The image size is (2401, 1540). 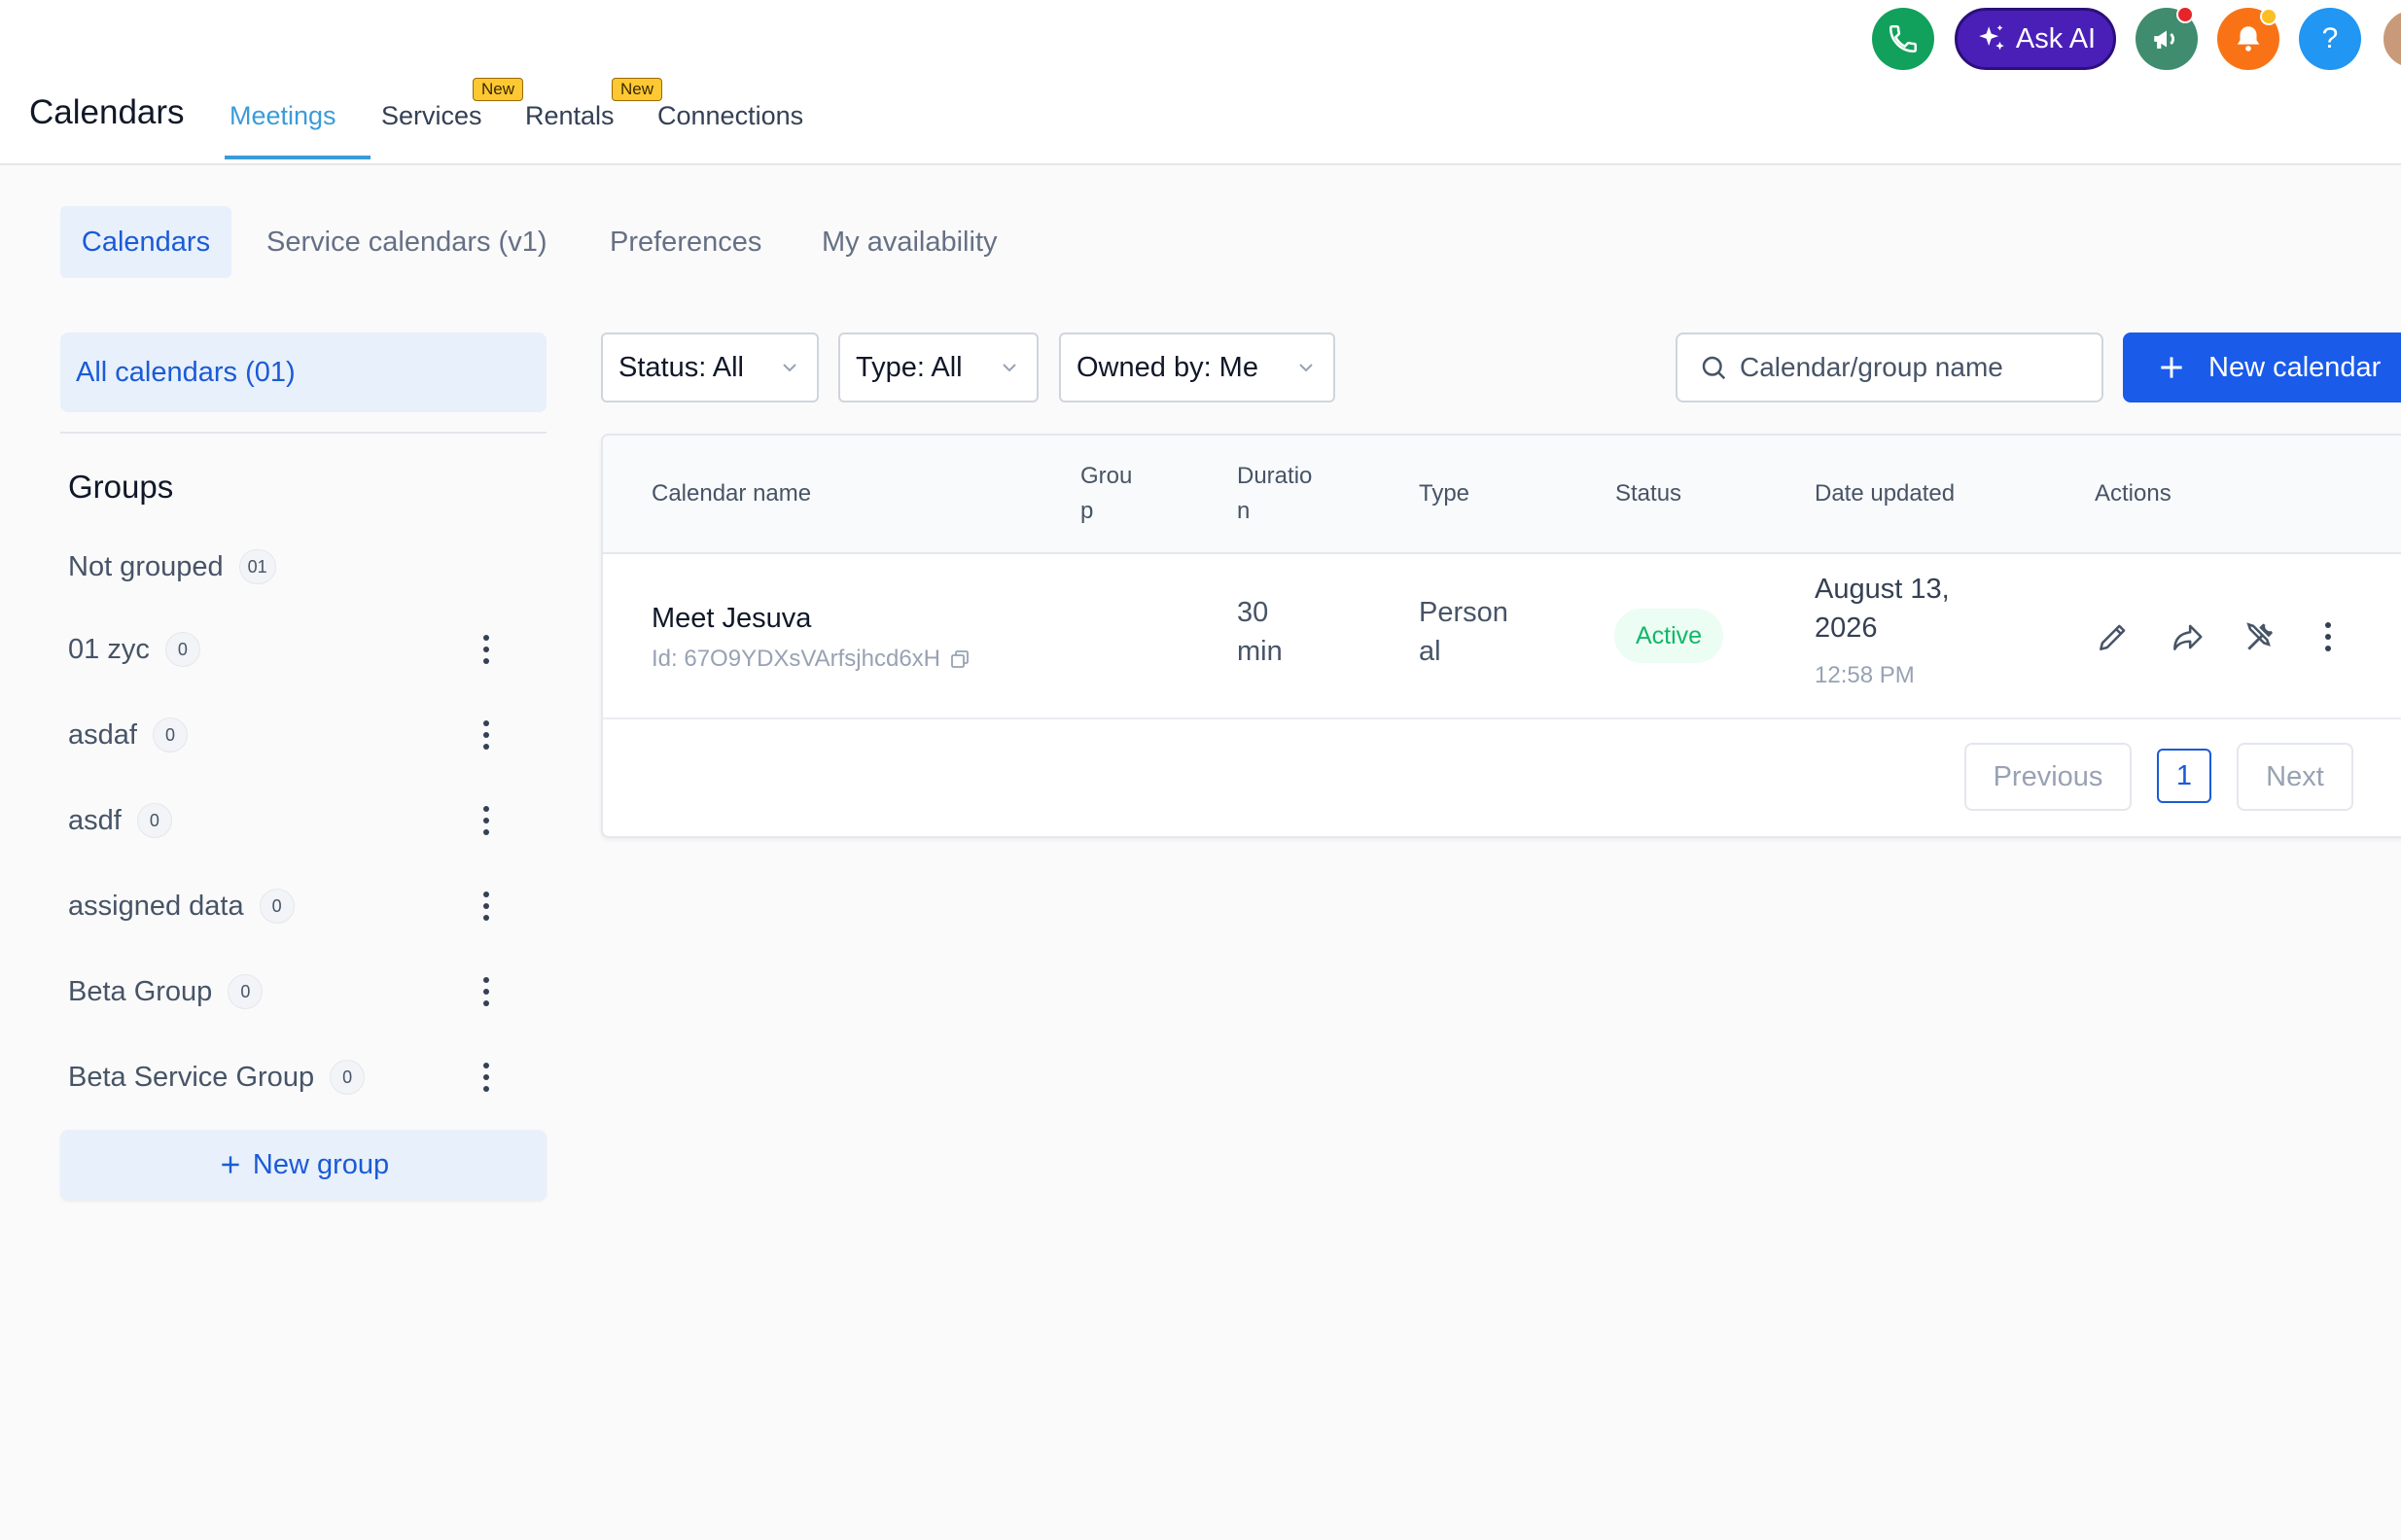 I want to click on column-date-updated: Date updated, so click(x=1885, y=493).